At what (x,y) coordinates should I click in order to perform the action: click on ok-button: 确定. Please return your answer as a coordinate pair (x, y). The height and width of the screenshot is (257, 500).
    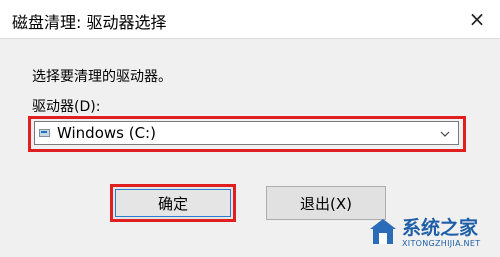
    Looking at the image, I should click on (173, 203).